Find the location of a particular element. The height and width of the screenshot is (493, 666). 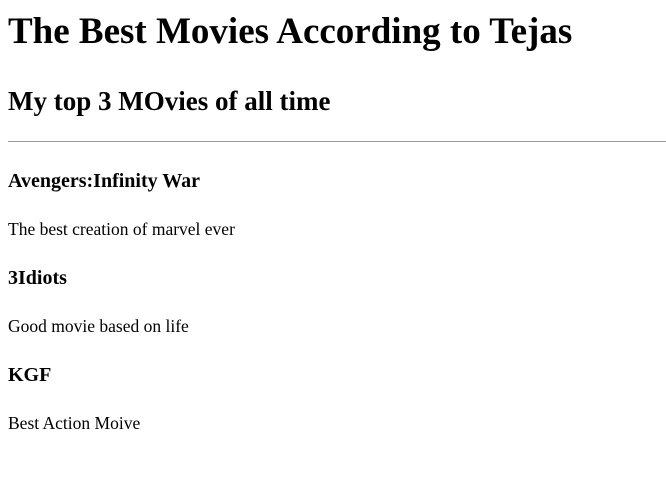

movie-title-3: KGF is located at coordinates (30, 375).